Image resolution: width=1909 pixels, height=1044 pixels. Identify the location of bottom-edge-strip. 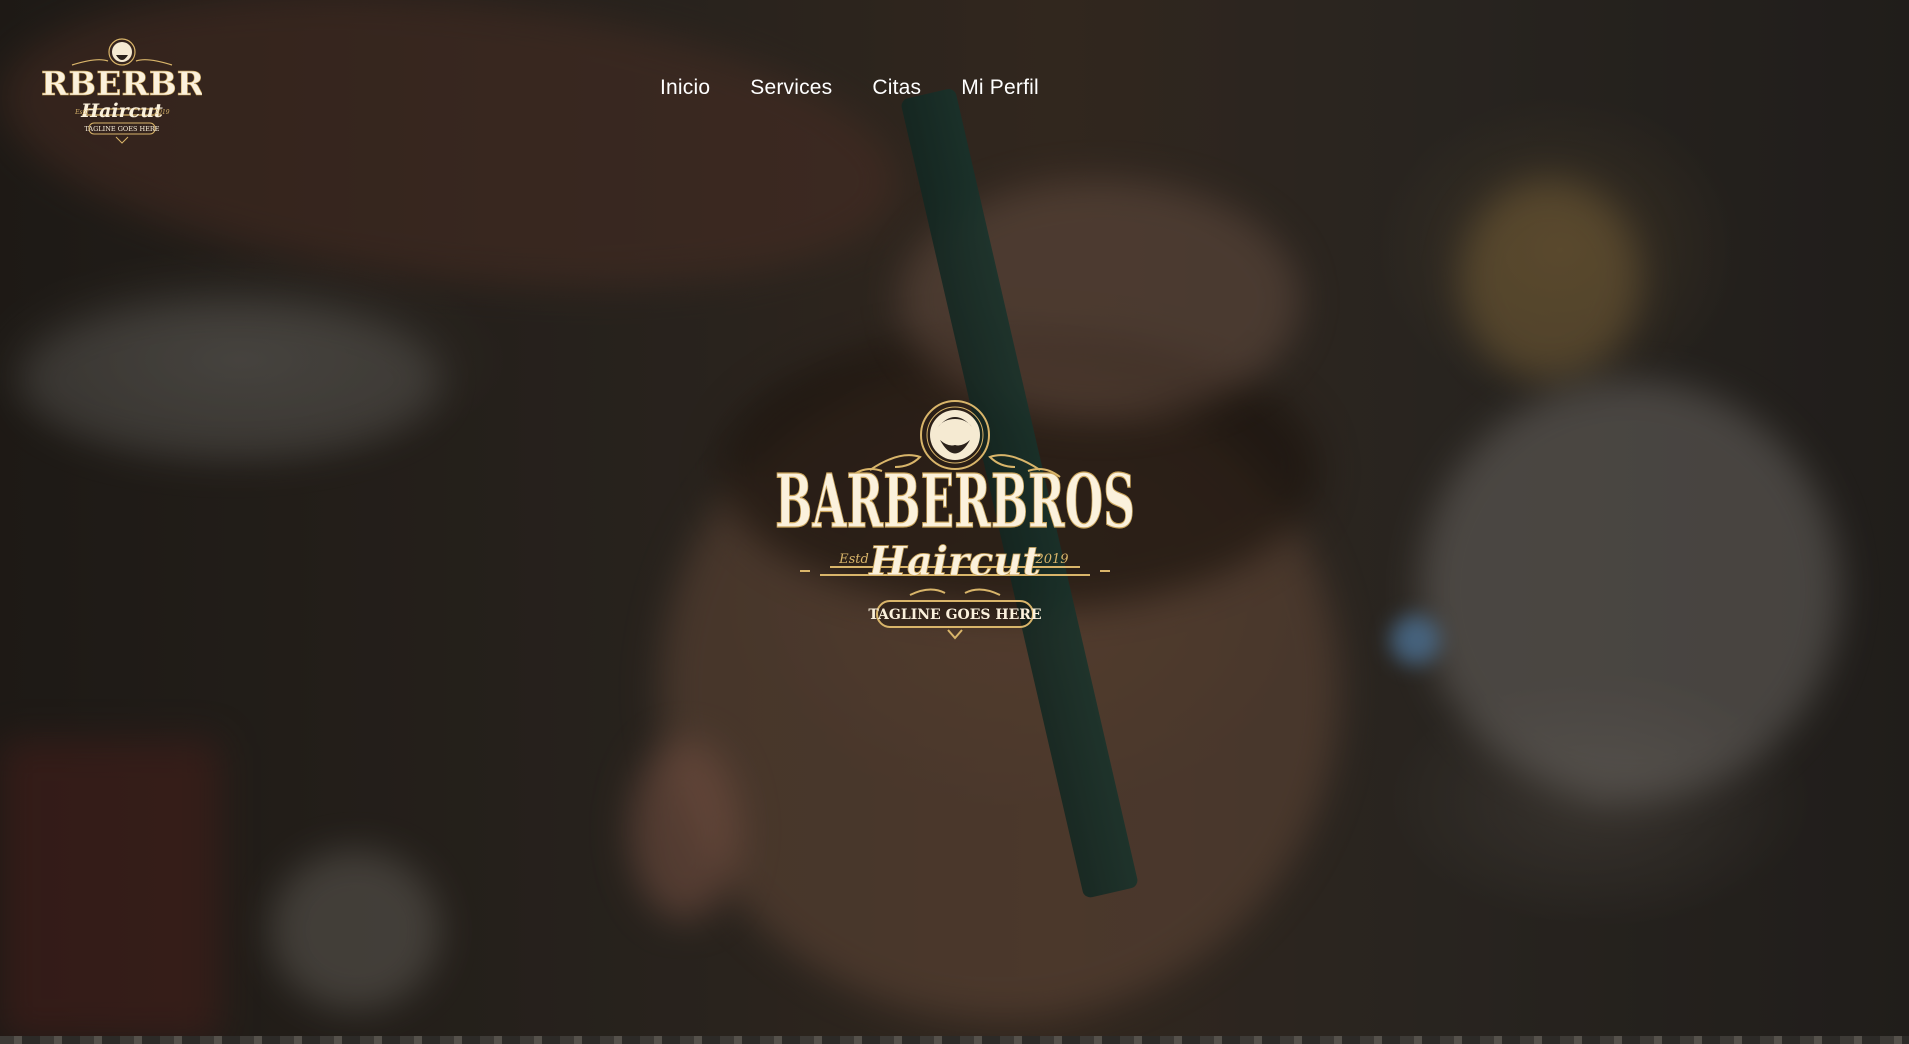
(954, 1040).